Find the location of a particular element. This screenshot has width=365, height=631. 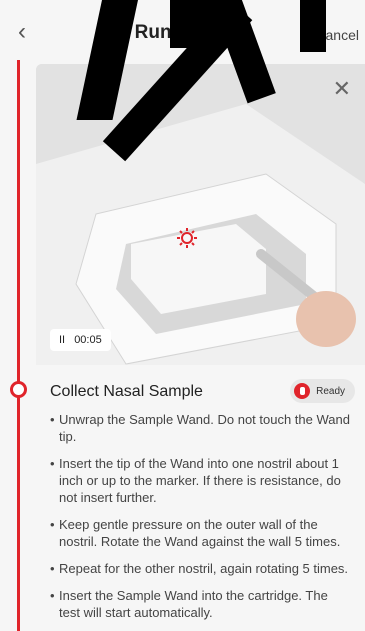

progress-timeline is located at coordinates (18, 345).